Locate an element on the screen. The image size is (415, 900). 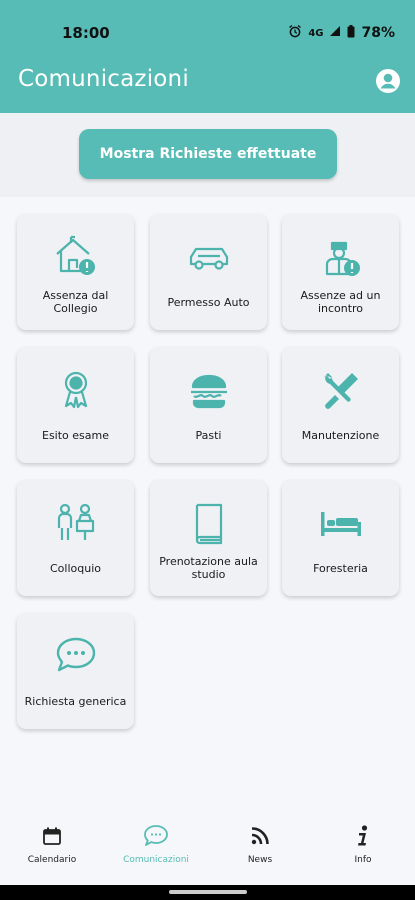
battery-level: 78% is located at coordinates (378, 33).